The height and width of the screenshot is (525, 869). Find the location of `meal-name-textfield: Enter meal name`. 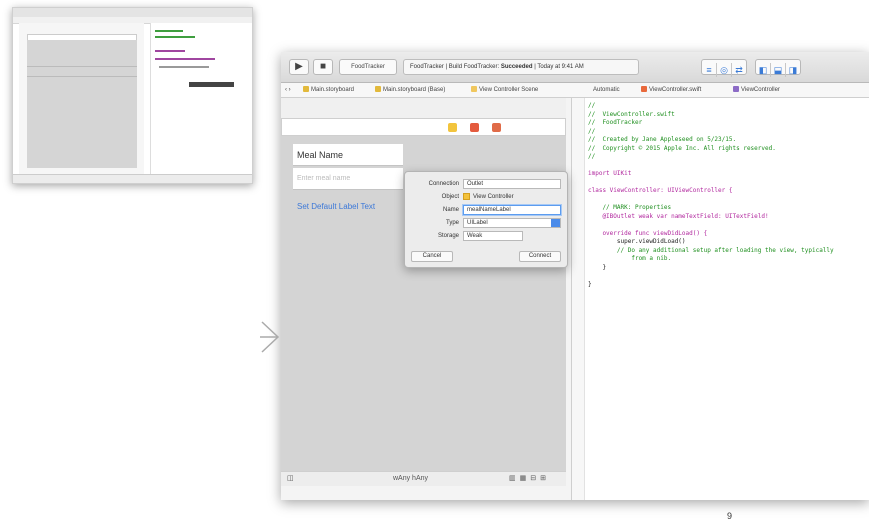

meal-name-textfield: Enter meal name is located at coordinates (348, 179).